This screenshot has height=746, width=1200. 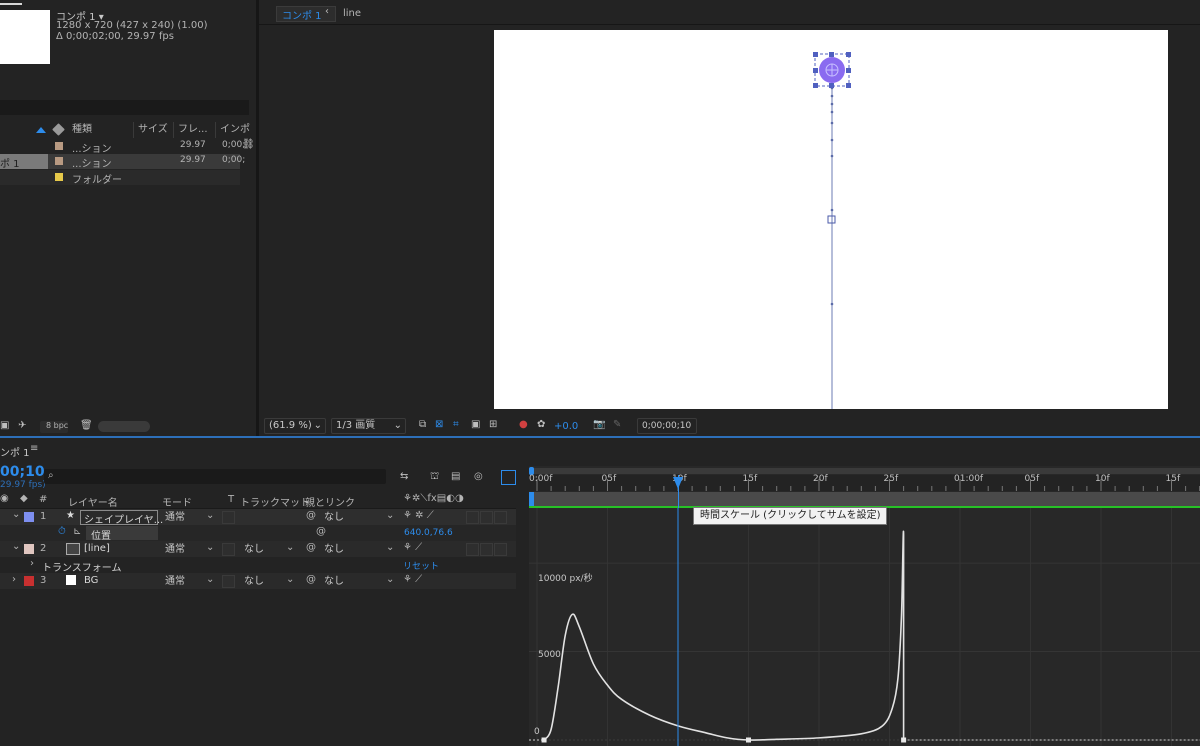 I want to click on stopwatch-icon: ⏱, so click(x=62, y=531).